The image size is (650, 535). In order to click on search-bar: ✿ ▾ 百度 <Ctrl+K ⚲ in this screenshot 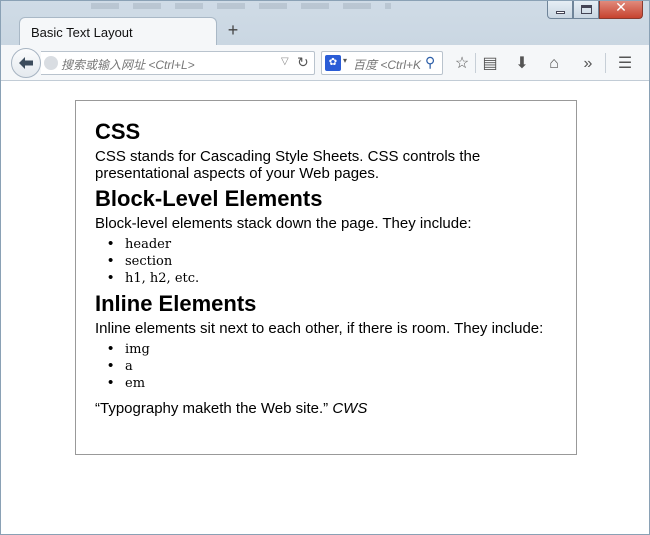, I will do `click(382, 63)`.